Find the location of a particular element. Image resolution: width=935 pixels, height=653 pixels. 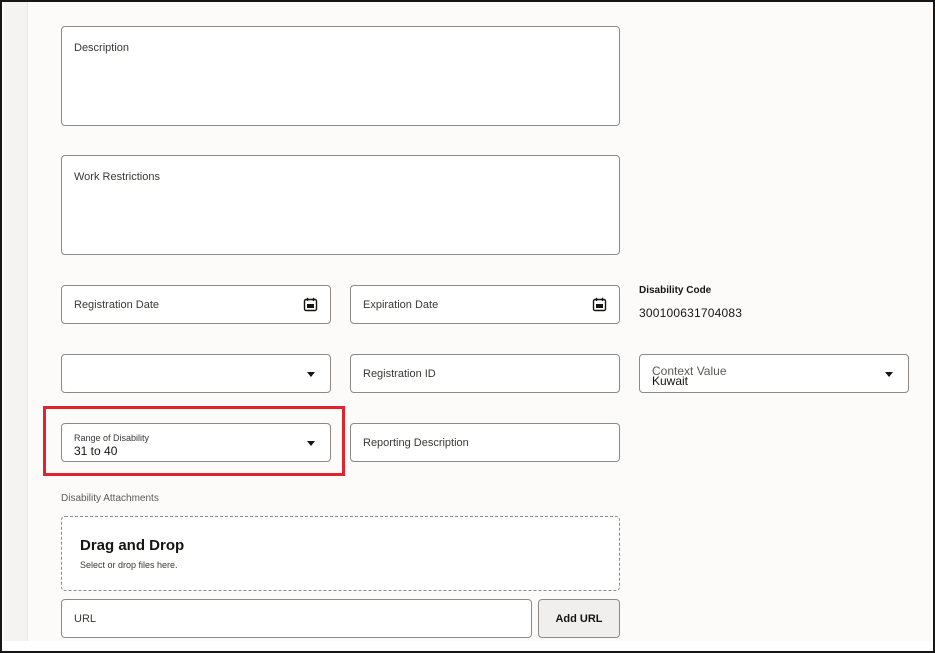

url-field: URL is located at coordinates (296, 618).